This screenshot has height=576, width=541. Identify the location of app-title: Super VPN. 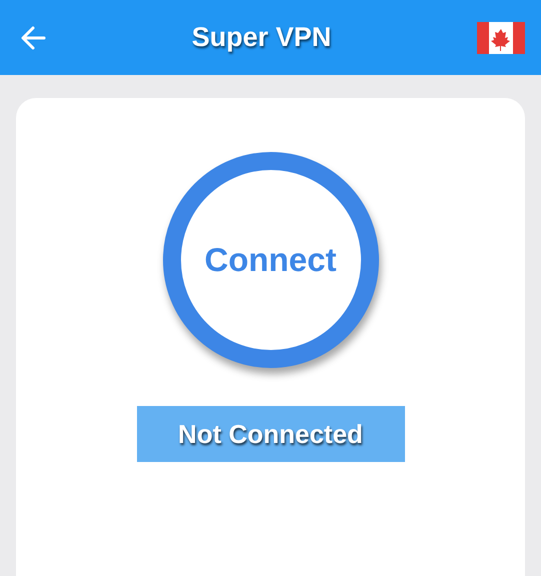
(262, 37).